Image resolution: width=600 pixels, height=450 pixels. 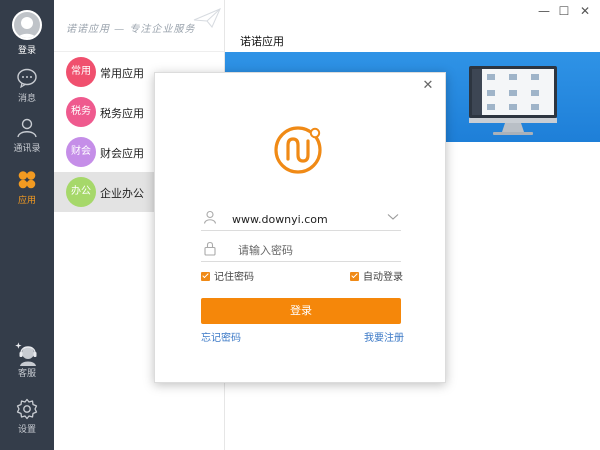 I want to click on monitor-illustration, so click(x=513, y=100).